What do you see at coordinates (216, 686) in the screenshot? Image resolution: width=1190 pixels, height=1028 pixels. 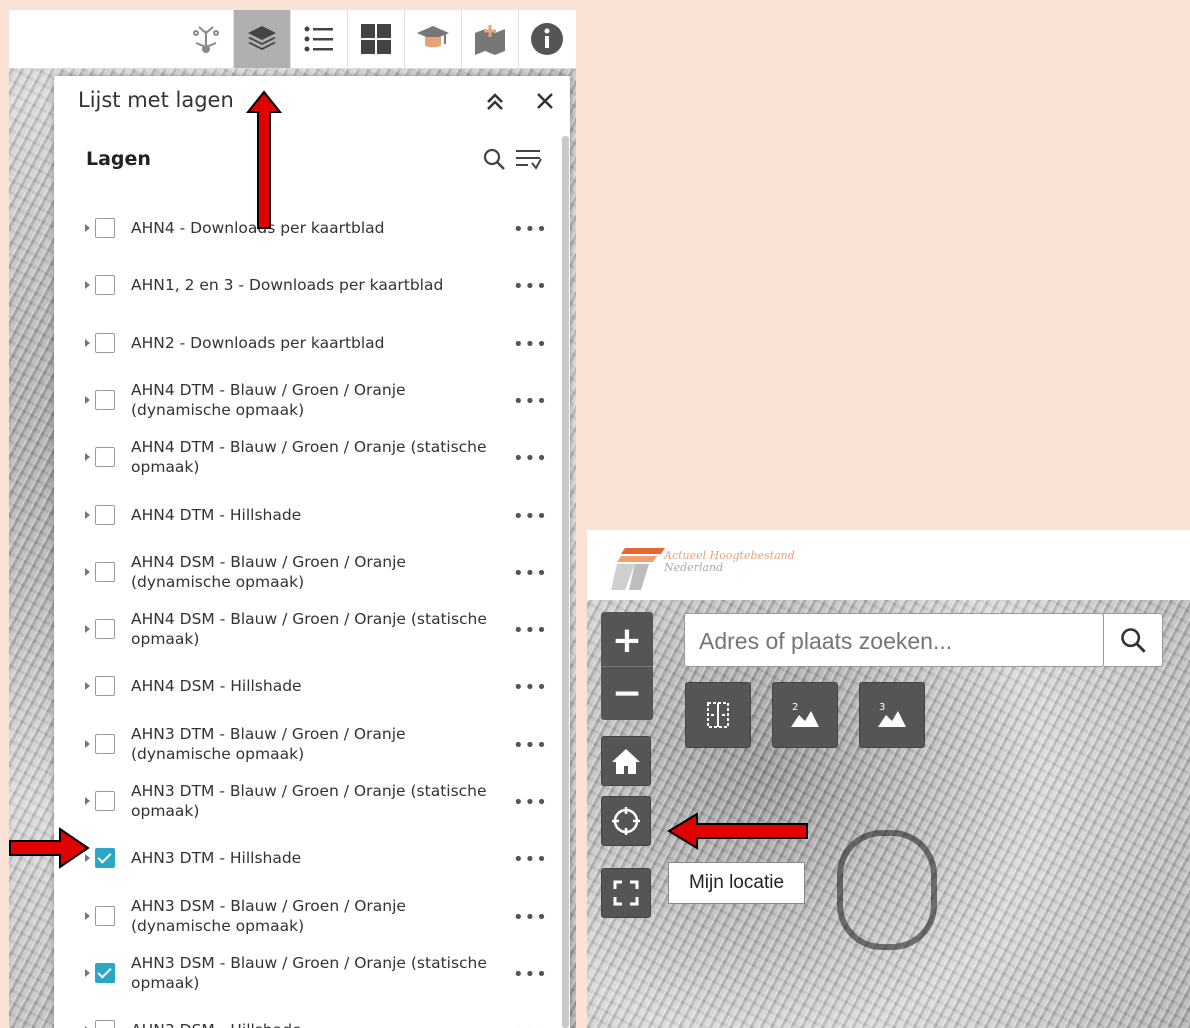 I see `layer-label: AHN4 DSM - Hillshade` at bounding box center [216, 686].